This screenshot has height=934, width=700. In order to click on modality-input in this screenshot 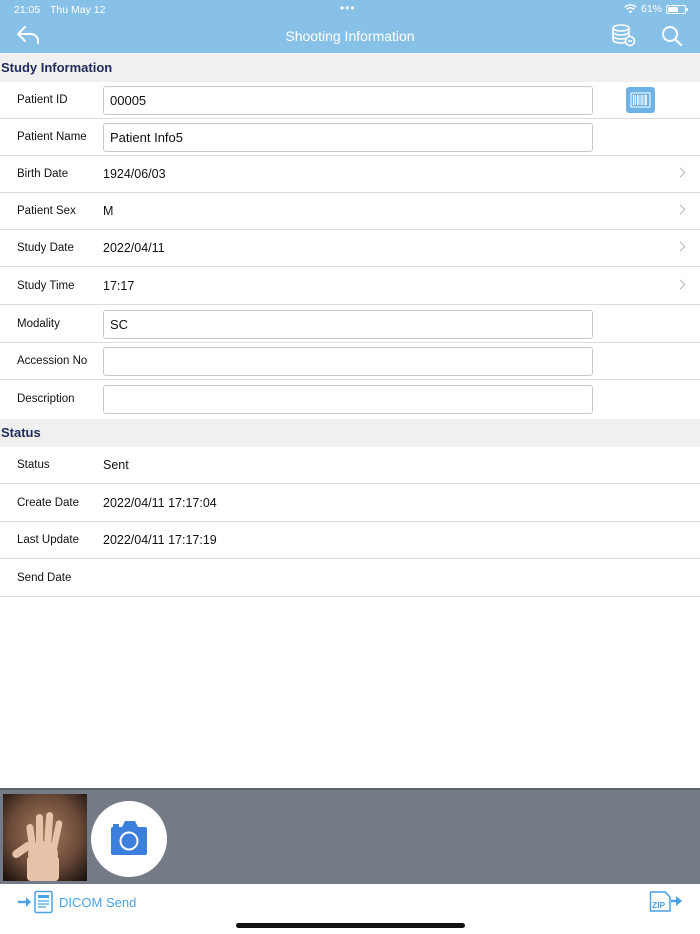, I will do `click(348, 324)`.